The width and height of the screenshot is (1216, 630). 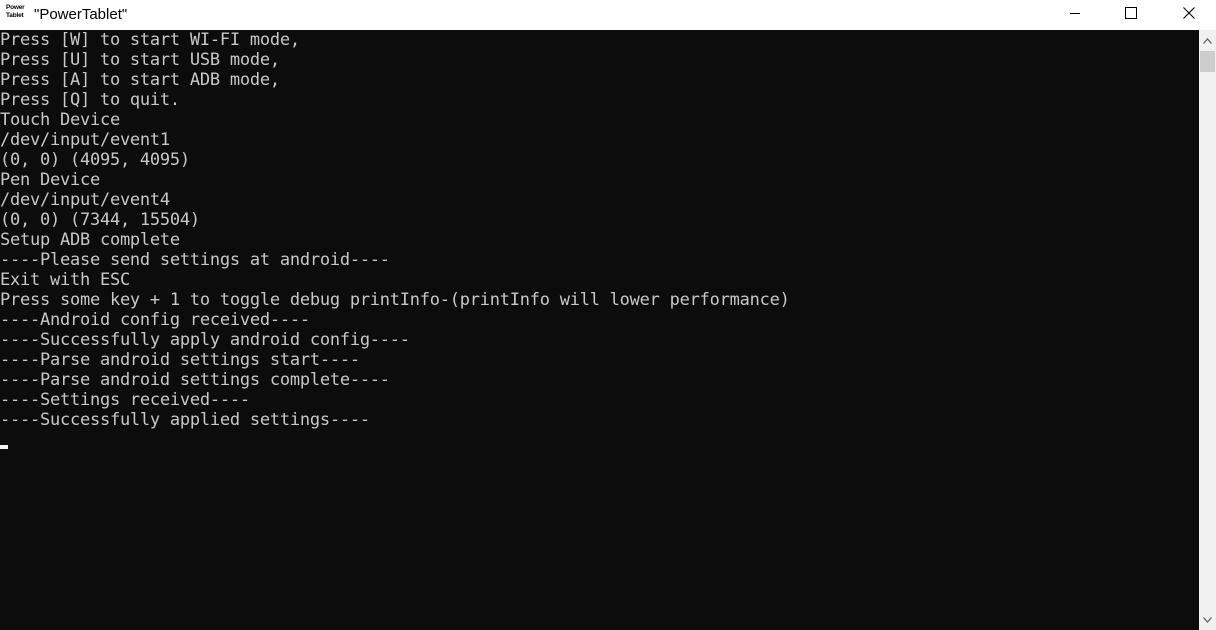 I want to click on console-line: Press [A] to start ADB mode,, so click(x=140, y=80).